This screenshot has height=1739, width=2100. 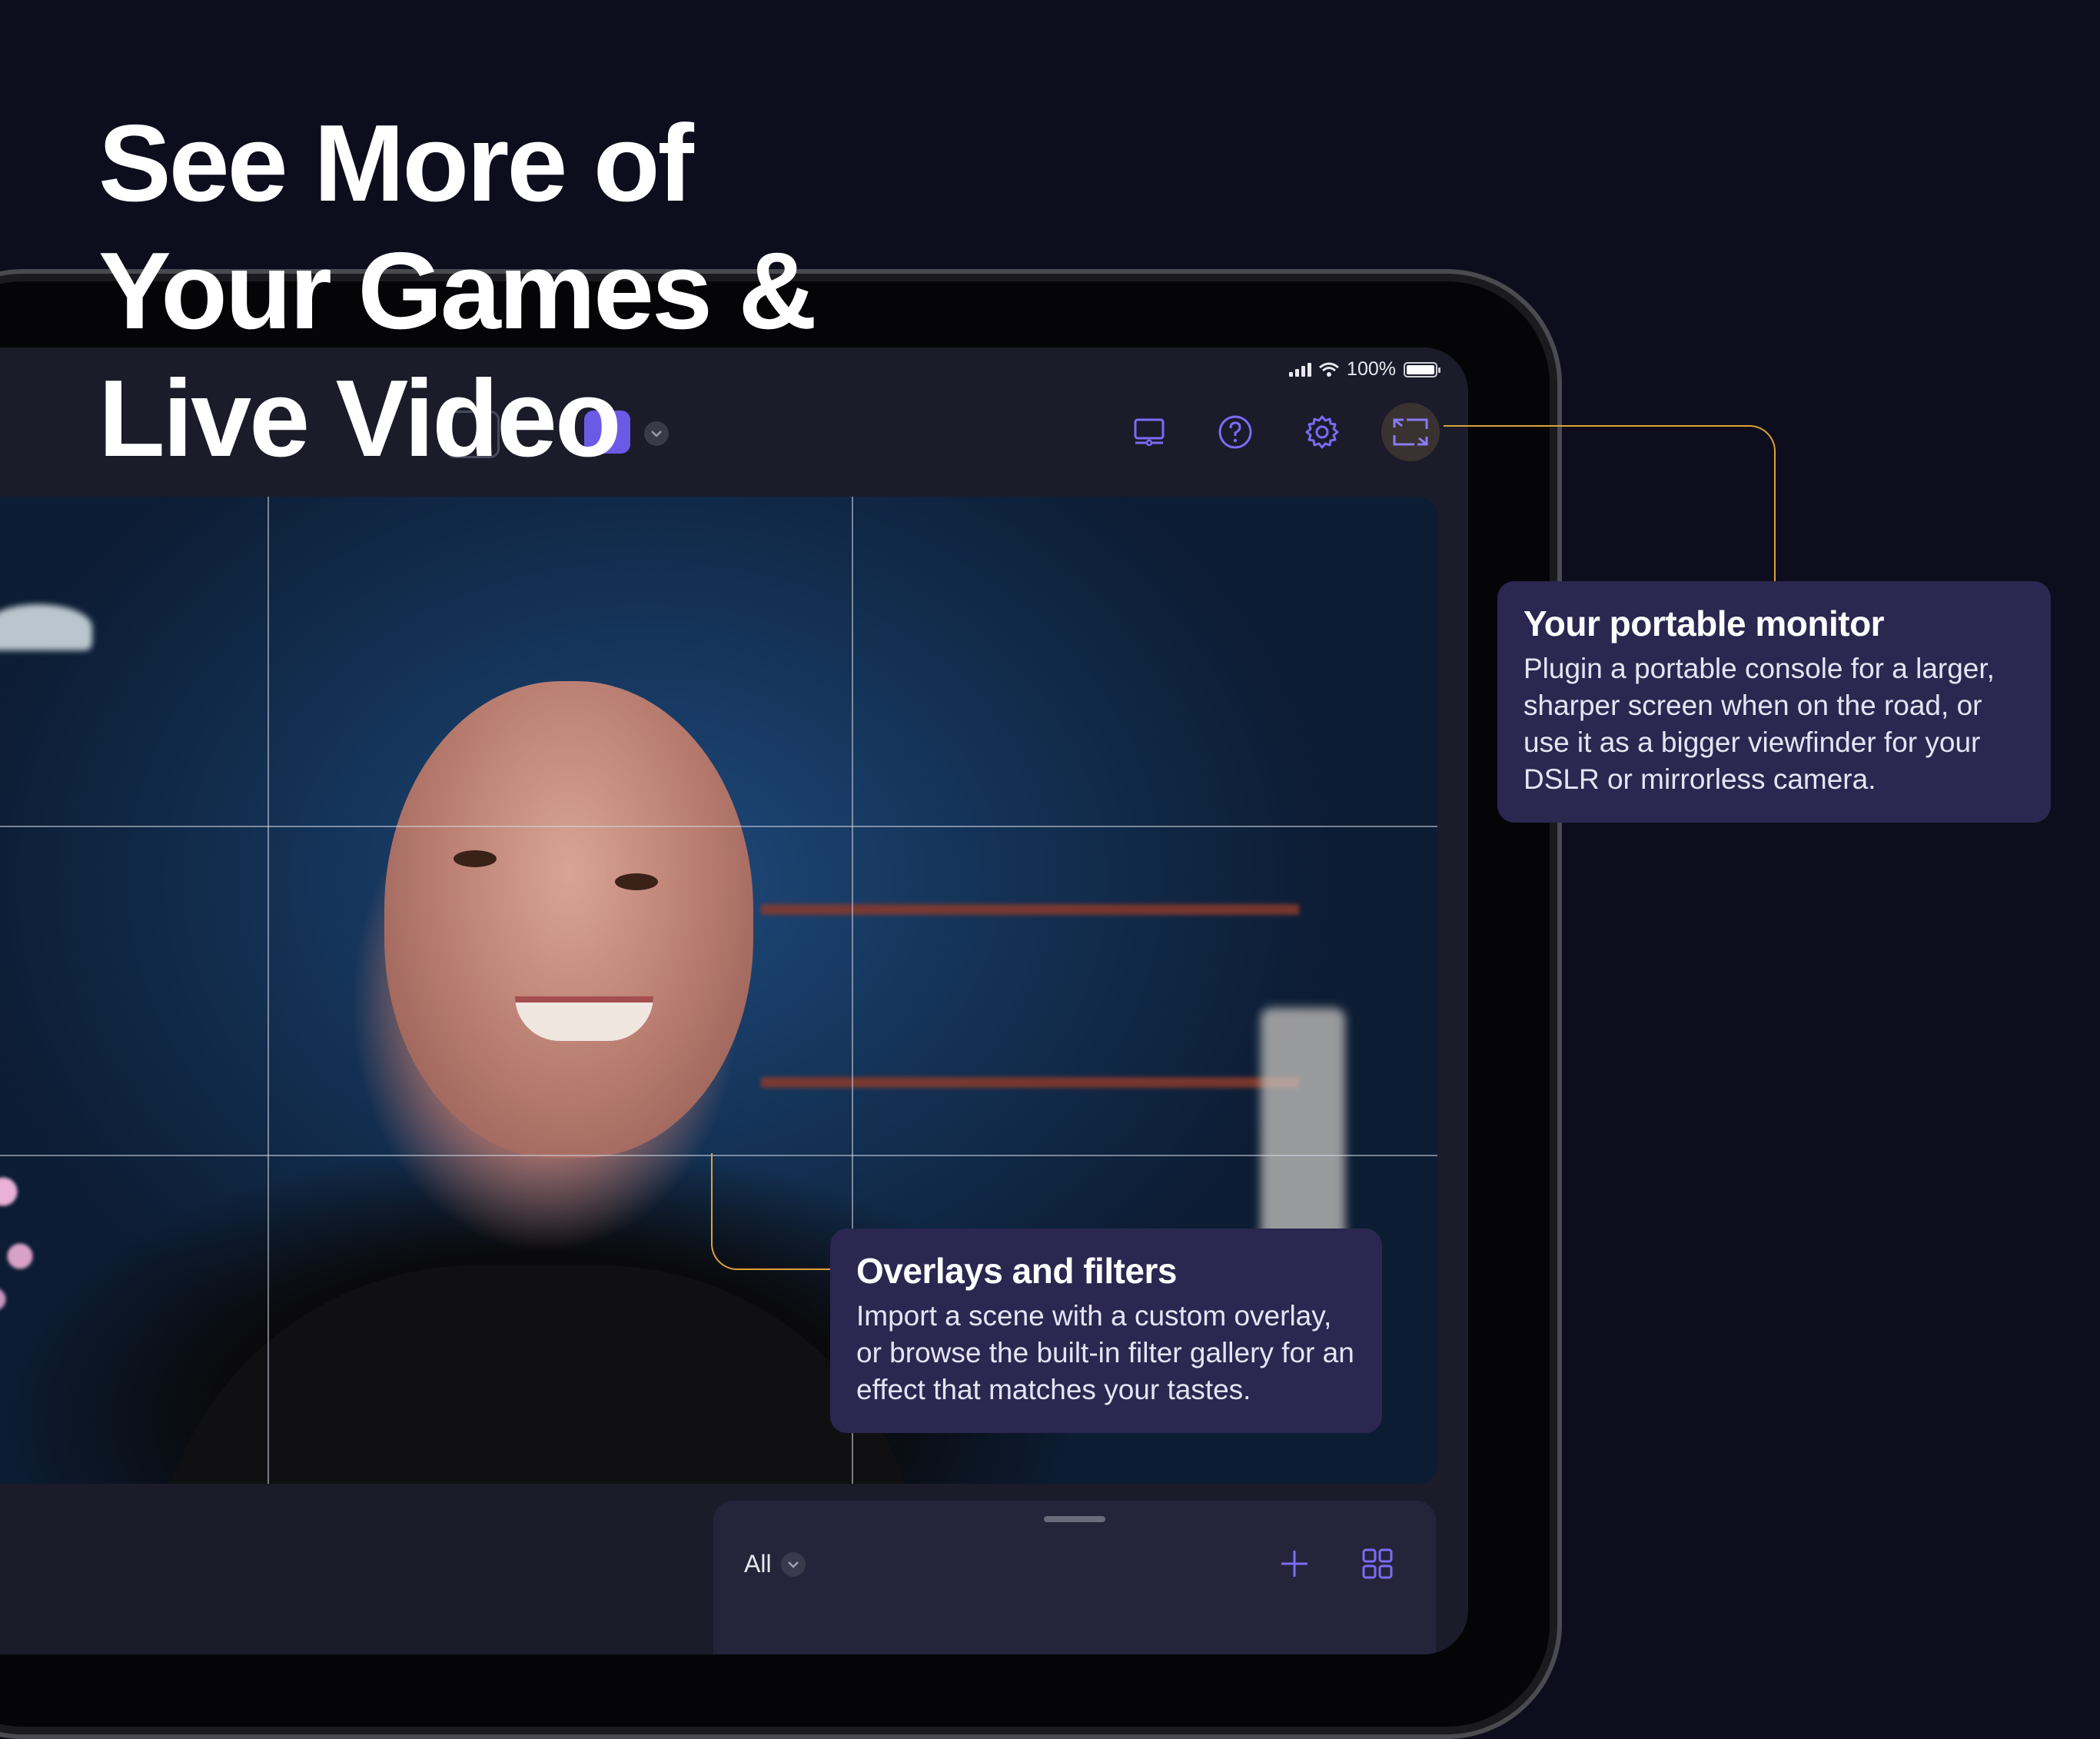 I want to click on callout-connector-monitor, so click(x=1610, y=504).